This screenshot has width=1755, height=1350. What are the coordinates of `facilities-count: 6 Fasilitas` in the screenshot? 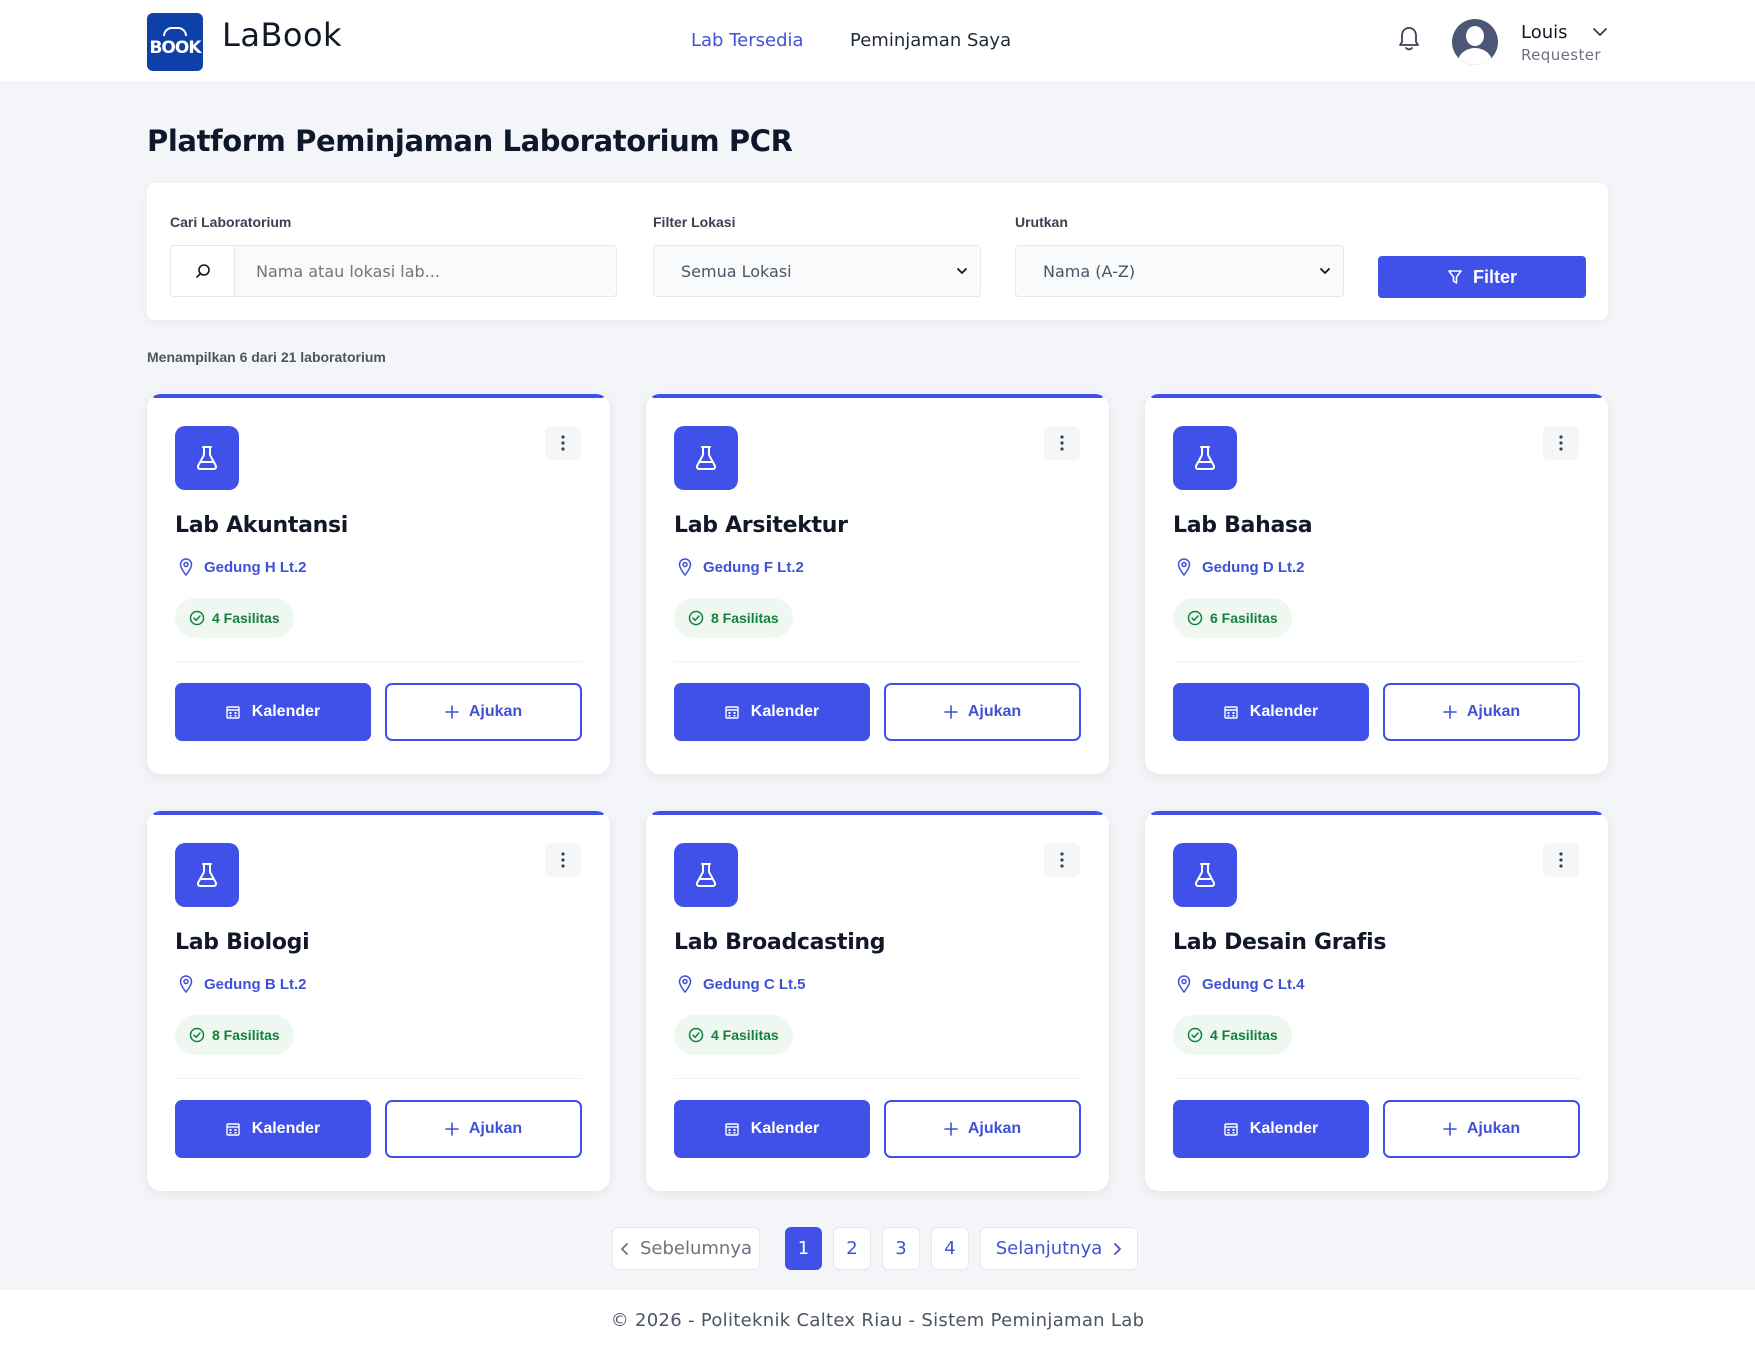 It's located at (1244, 618).